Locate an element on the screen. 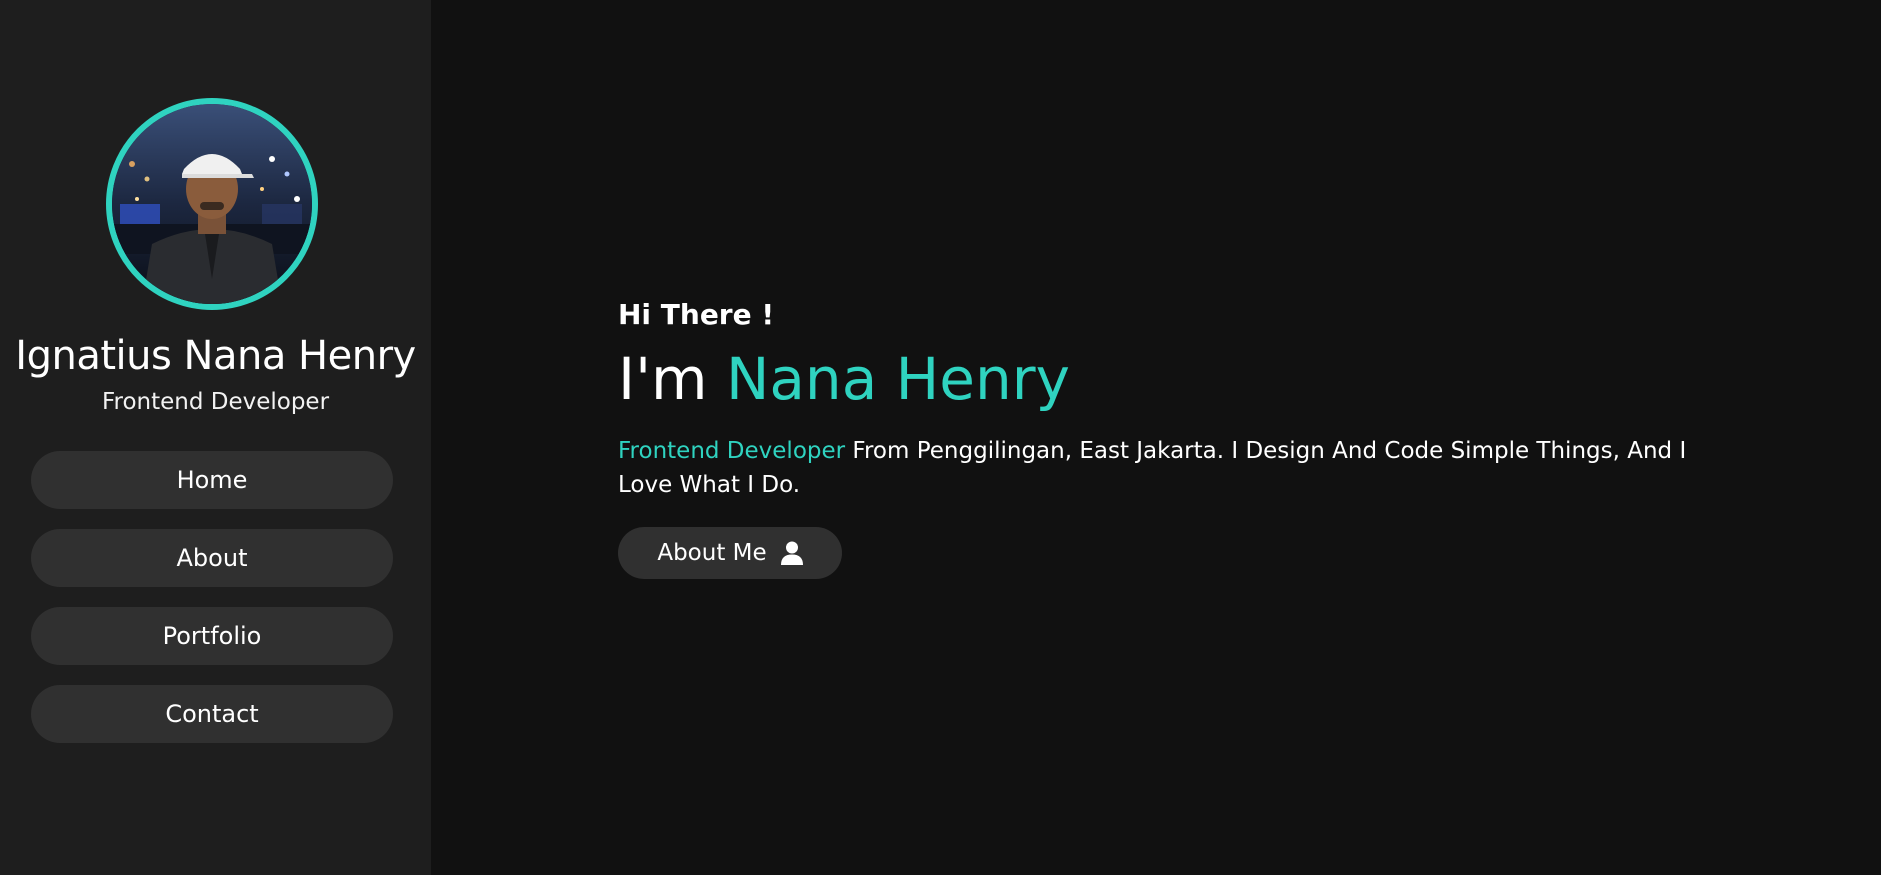 The image size is (1881, 875). profile-photo is located at coordinates (212, 204).